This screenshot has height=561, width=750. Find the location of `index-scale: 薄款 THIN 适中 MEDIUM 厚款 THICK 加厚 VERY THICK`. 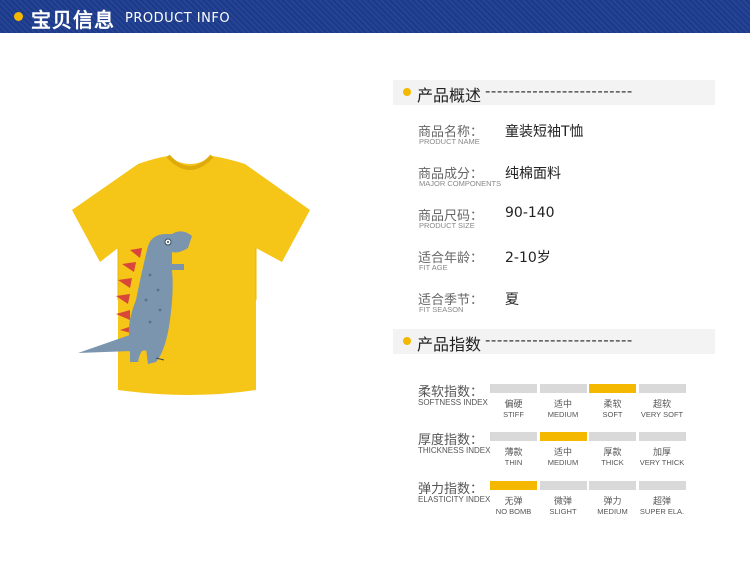

index-scale: 薄款 THIN 适中 MEDIUM 厚款 THICK 加厚 VERY THICK is located at coordinates (588, 449).